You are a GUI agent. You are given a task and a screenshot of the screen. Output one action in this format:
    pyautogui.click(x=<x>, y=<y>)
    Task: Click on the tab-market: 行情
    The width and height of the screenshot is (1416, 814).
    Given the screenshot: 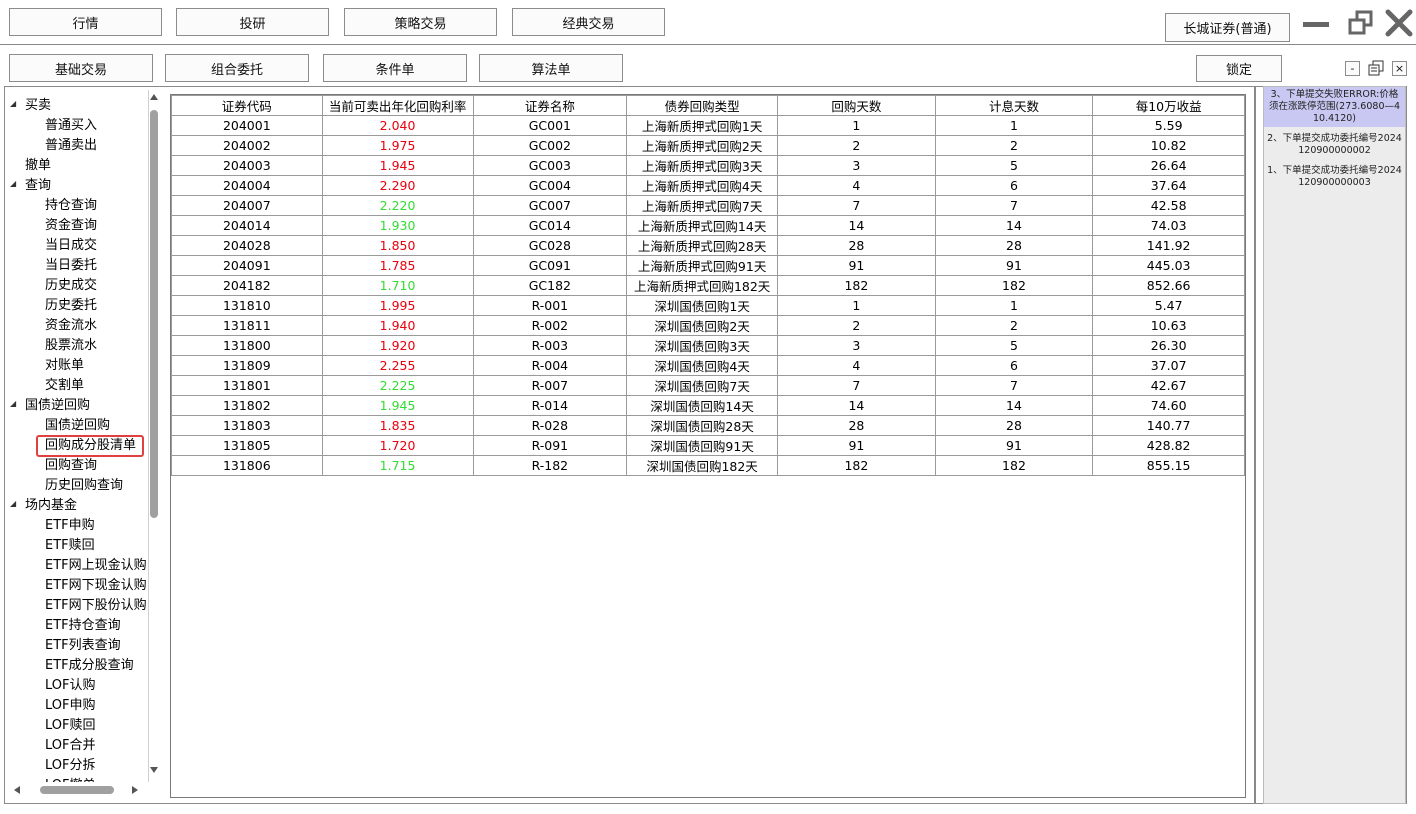 What is the action you would take?
    pyautogui.click(x=85, y=22)
    